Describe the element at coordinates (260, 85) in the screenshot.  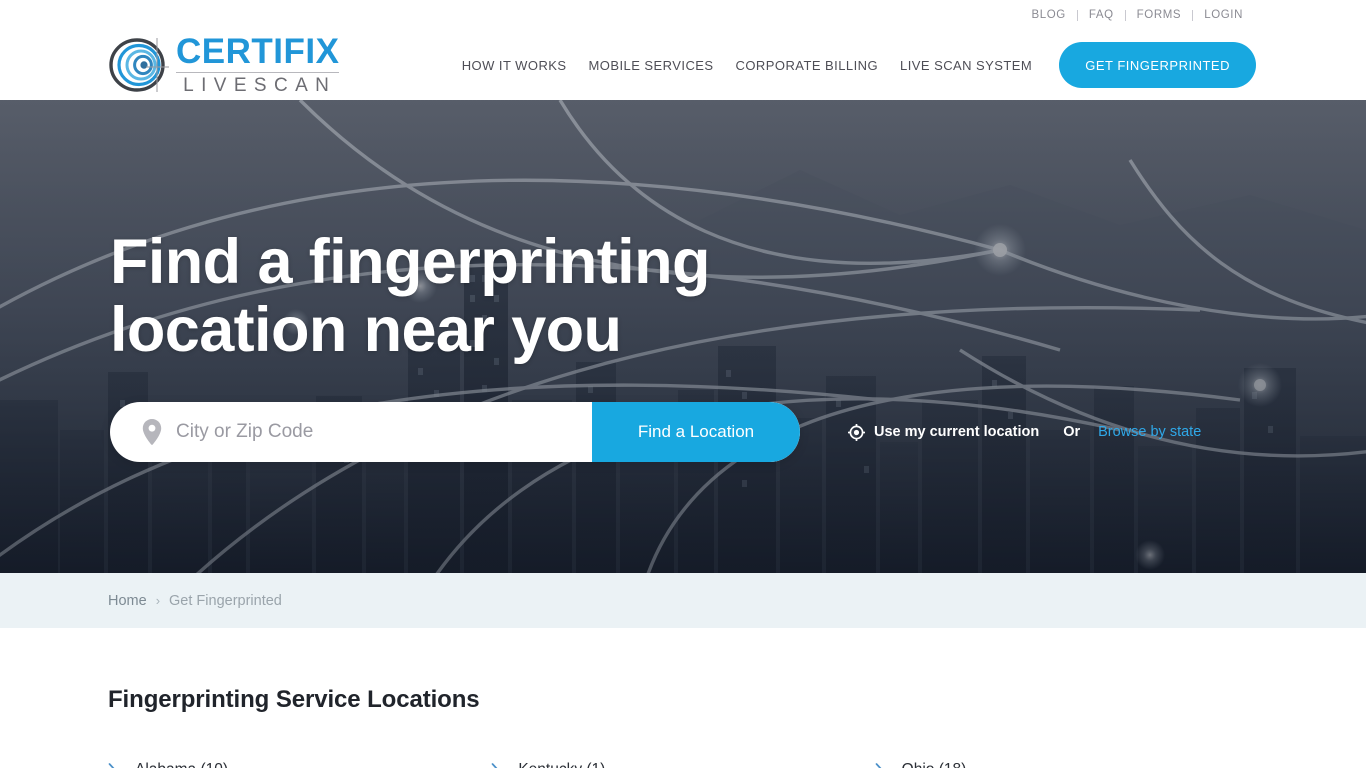
I see `logo-secondary-text: LIVESCAN` at that location.